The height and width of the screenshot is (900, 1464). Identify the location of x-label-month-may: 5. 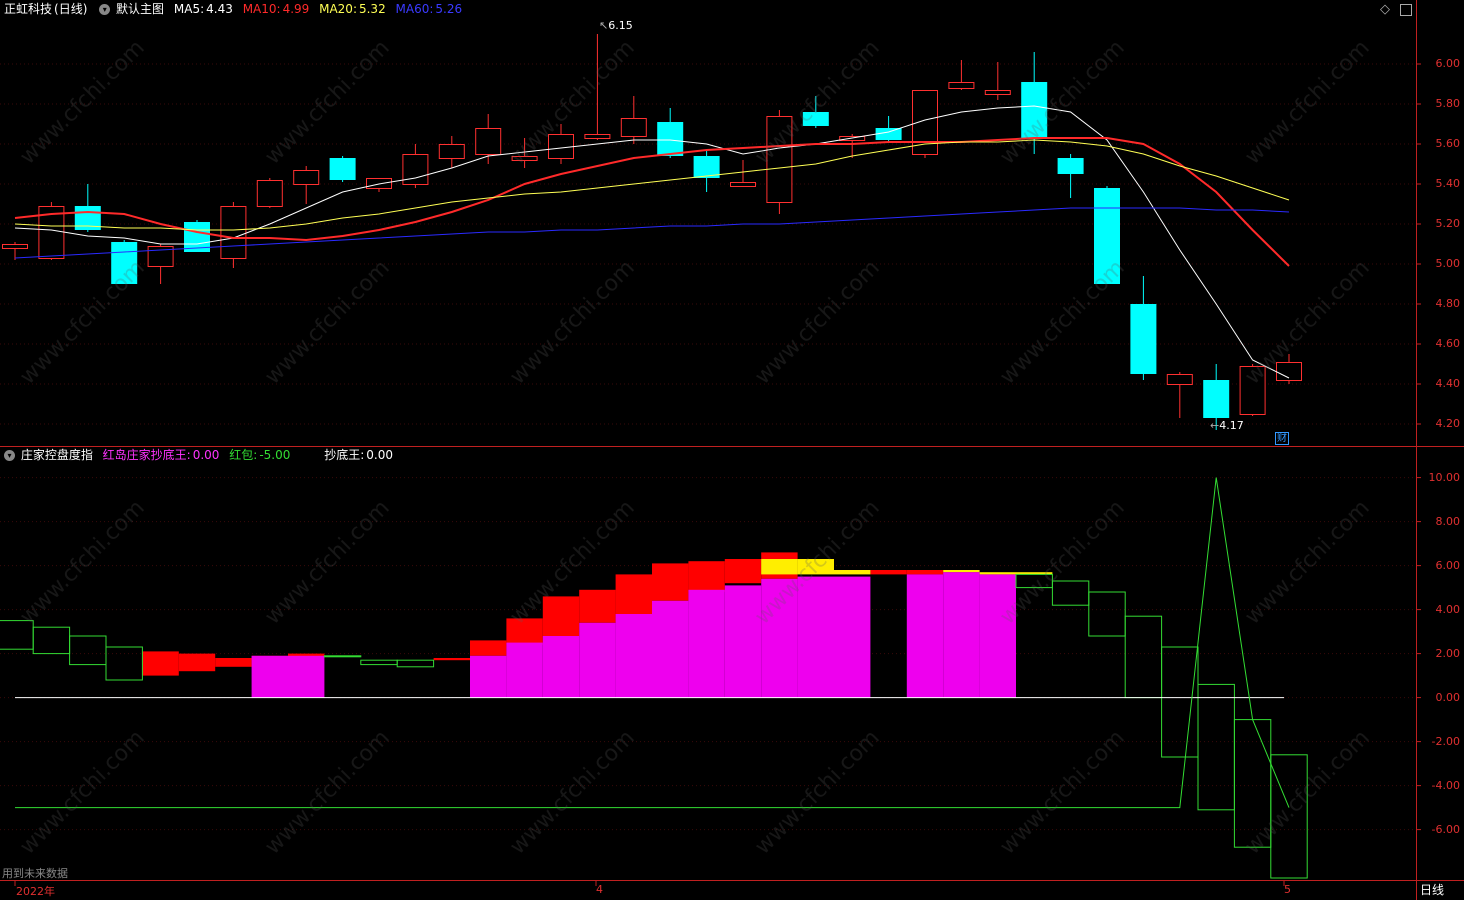
(1287, 889).